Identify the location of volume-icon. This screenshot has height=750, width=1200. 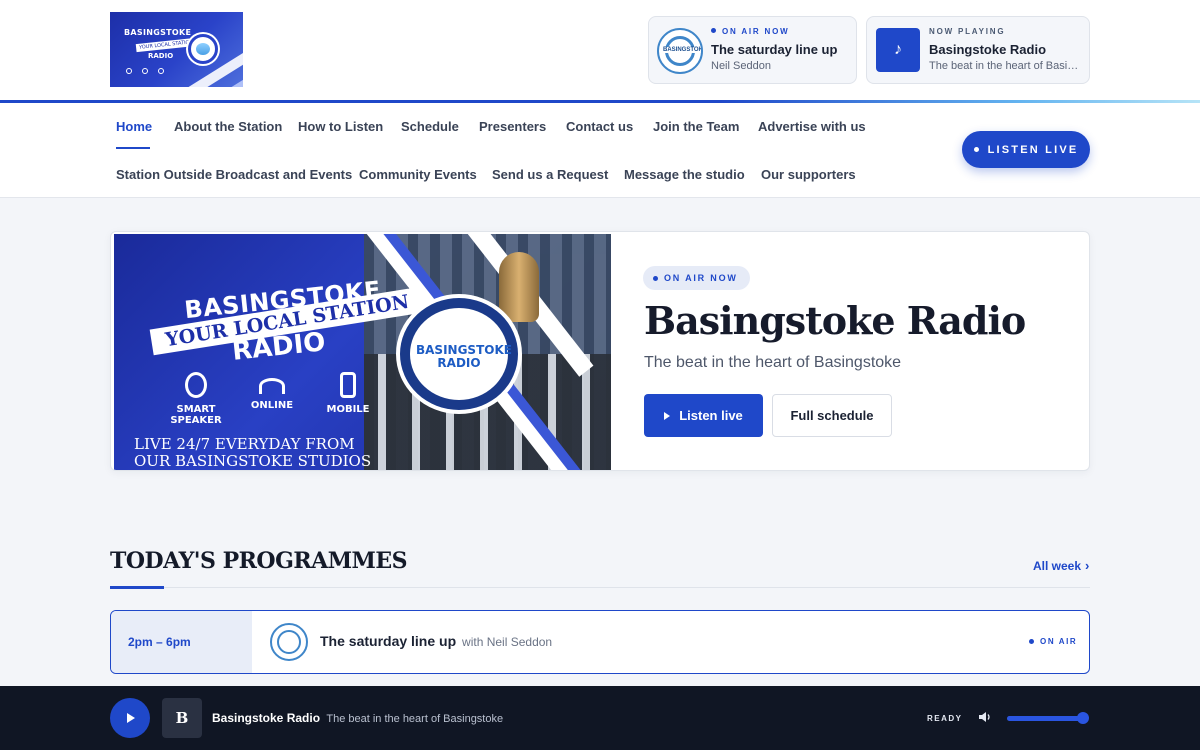
(985, 717).